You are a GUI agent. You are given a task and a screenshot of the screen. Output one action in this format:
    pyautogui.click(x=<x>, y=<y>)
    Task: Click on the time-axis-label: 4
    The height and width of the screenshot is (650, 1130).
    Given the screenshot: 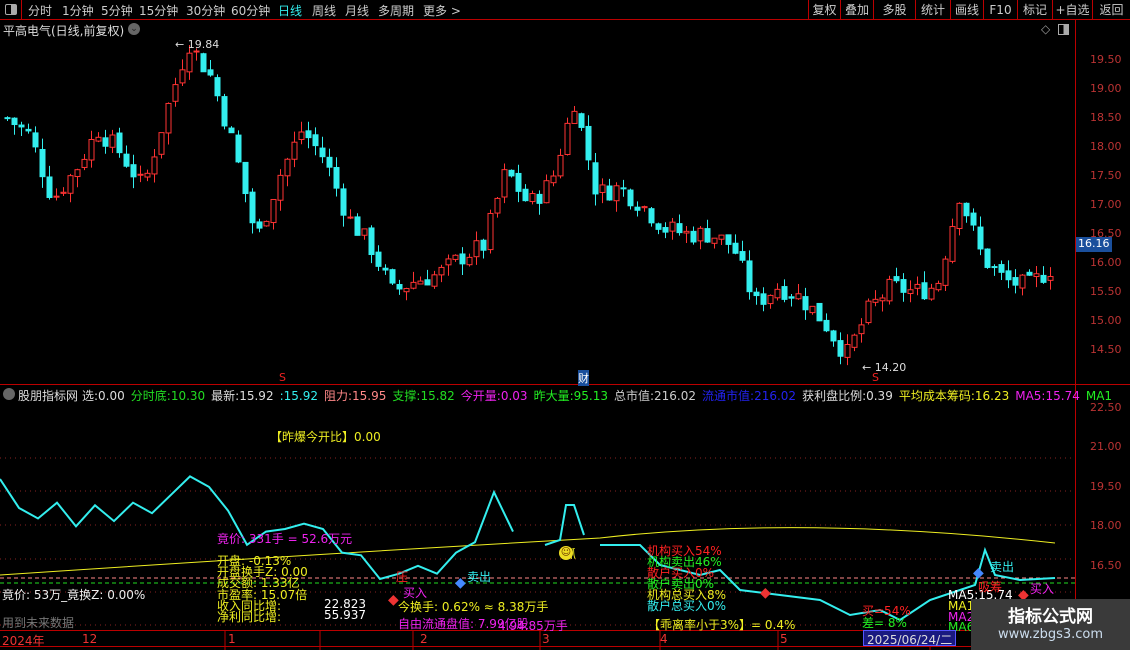 What is the action you would take?
    pyautogui.click(x=664, y=639)
    